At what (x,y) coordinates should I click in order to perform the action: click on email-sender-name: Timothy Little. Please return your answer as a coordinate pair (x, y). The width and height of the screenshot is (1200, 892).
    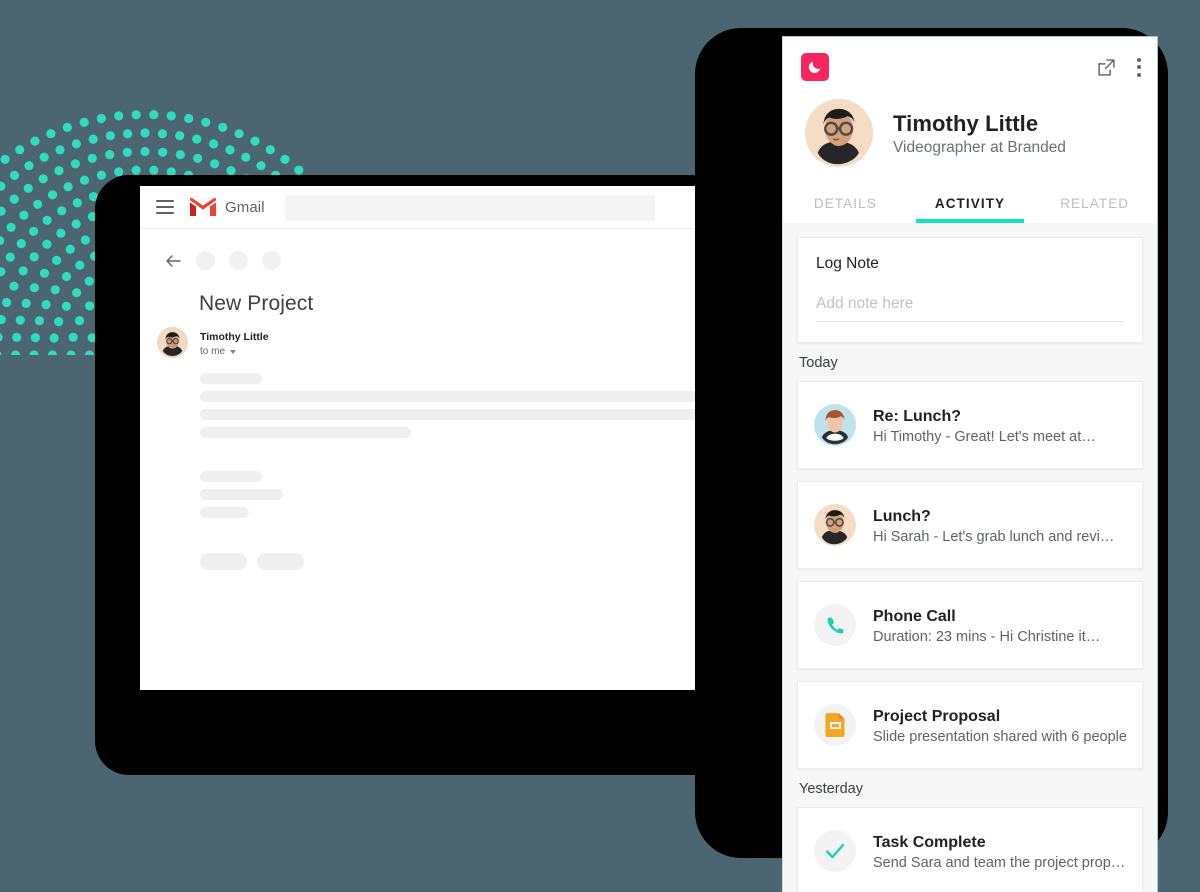
    Looking at the image, I should click on (234, 337).